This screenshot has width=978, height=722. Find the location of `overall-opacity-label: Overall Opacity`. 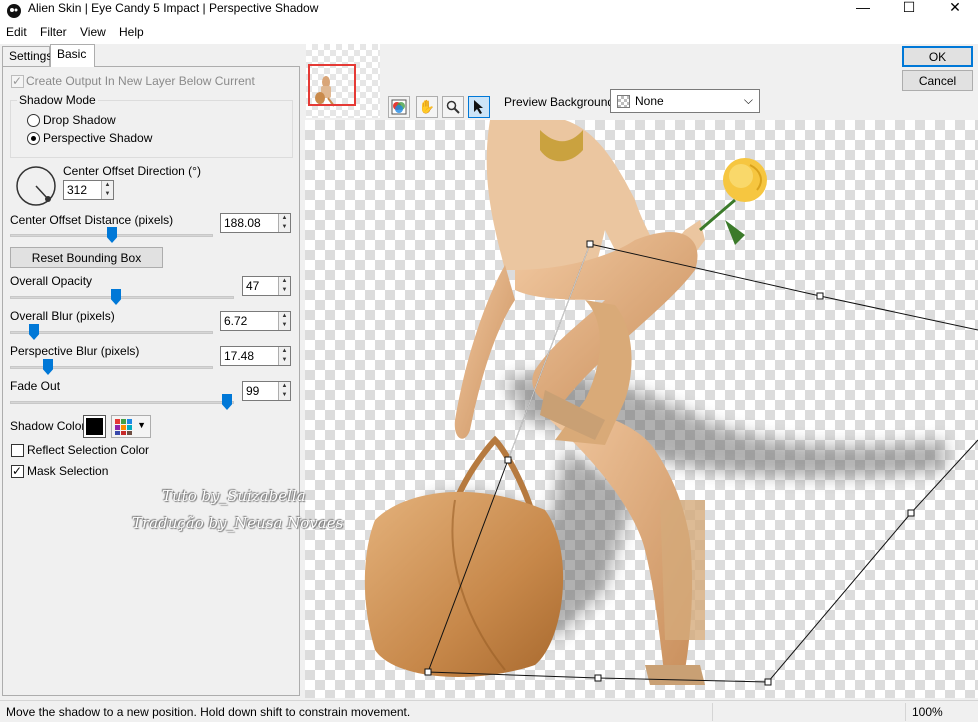

overall-opacity-label: Overall Opacity is located at coordinates (51, 281).